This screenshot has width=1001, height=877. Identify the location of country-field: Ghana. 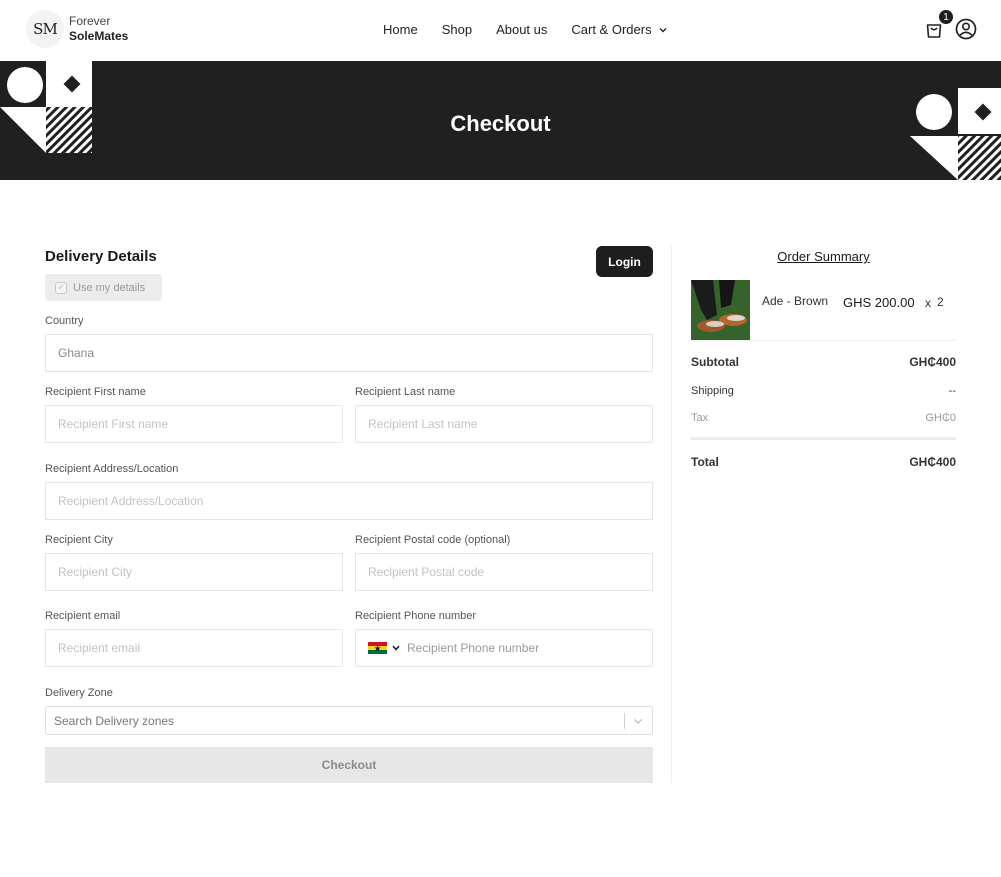
(349, 353).